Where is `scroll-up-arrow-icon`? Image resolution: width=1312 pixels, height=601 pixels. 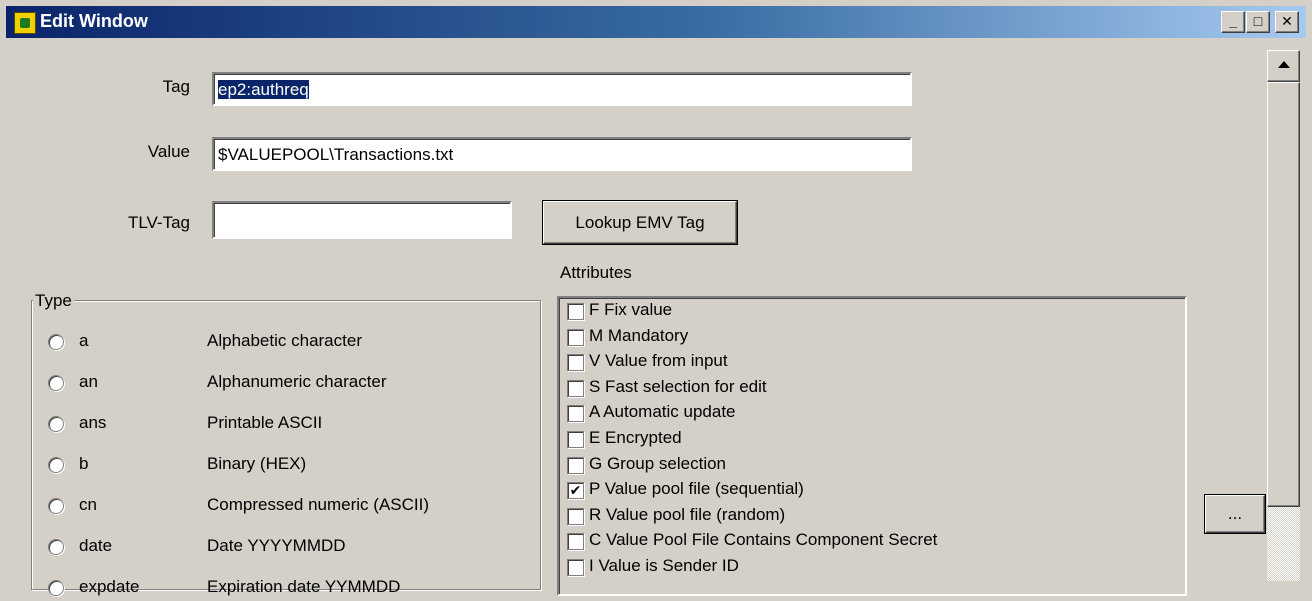
scroll-up-arrow-icon is located at coordinates (1283, 66).